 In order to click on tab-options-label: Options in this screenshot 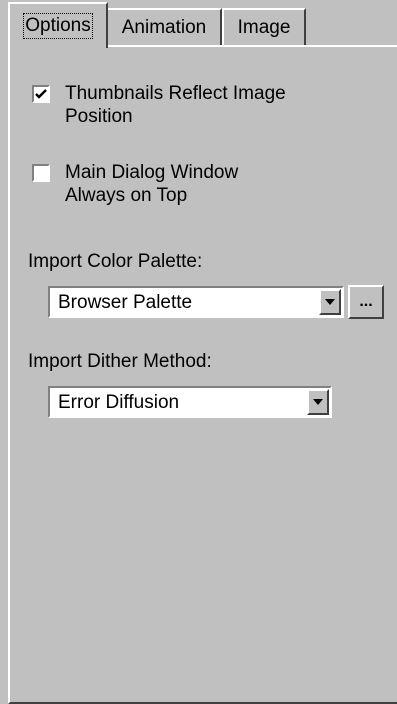, I will do `click(58, 26)`.